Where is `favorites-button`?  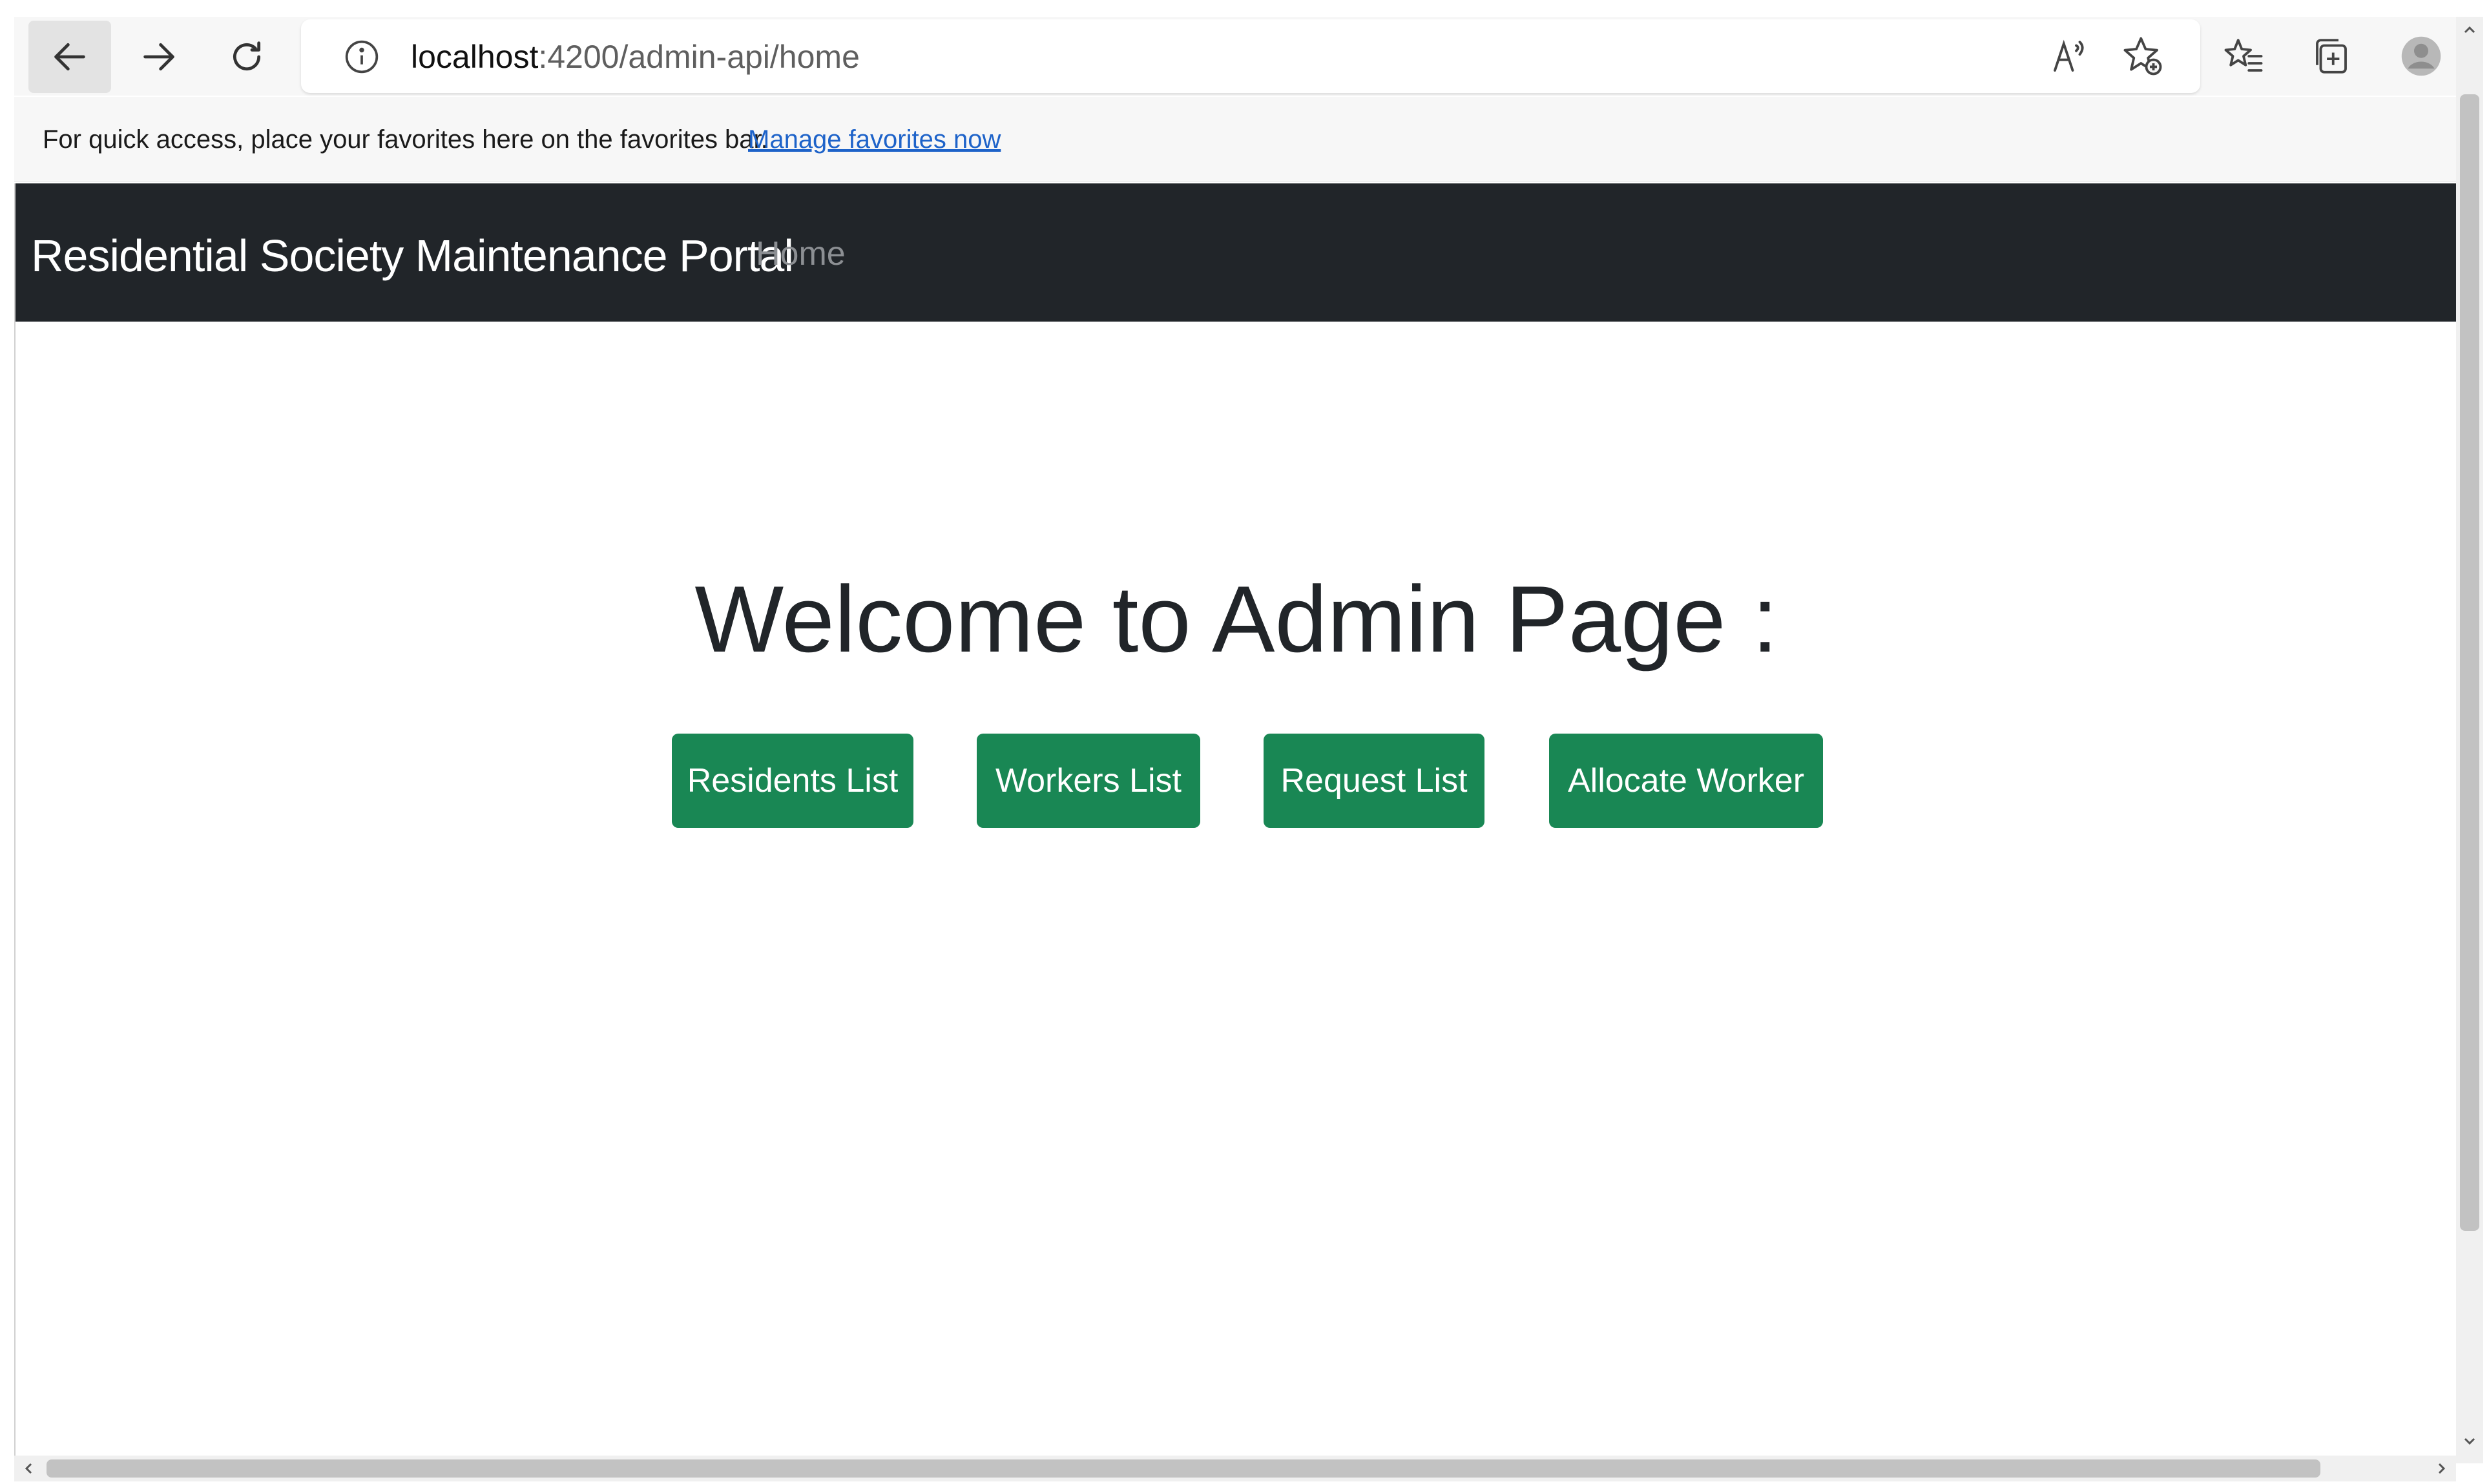 favorites-button is located at coordinates (2243, 56).